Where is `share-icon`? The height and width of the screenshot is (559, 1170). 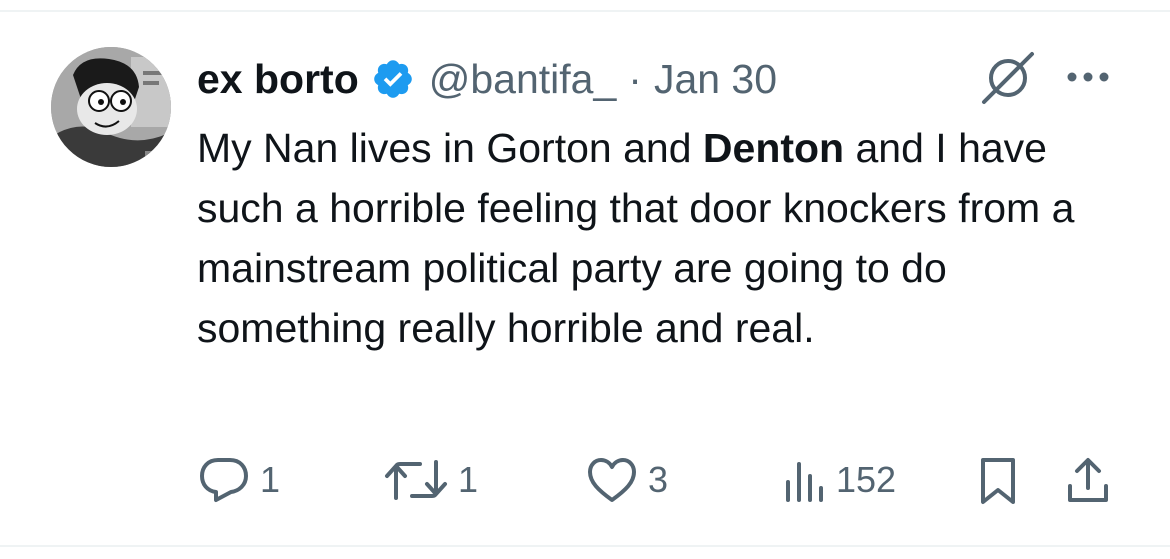 share-icon is located at coordinates (1088, 480).